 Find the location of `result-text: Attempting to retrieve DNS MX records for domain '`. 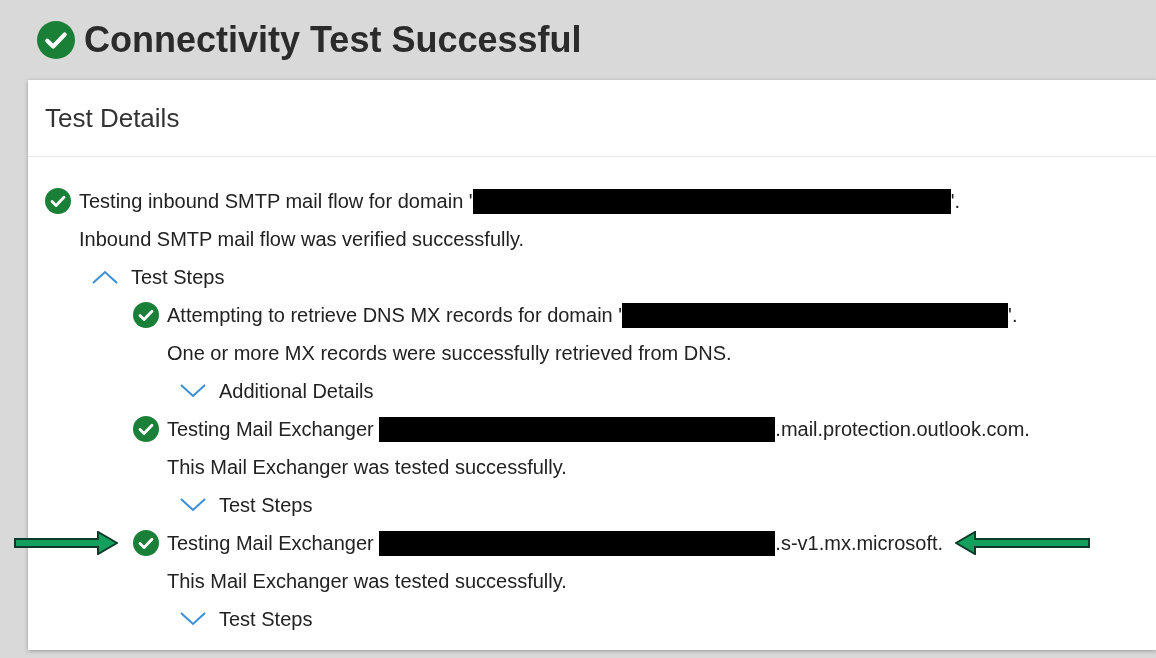

result-text: Attempting to retrieve DNS MX records for domain ' is located at coordinates (395, 315).